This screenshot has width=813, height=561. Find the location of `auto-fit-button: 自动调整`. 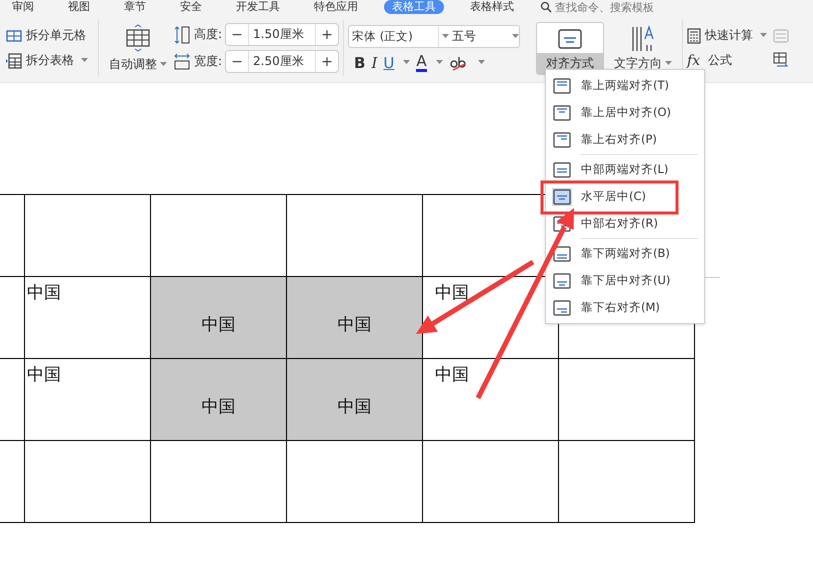

auto-fit-button: 自动调整 is located at coordinates (138, 48).